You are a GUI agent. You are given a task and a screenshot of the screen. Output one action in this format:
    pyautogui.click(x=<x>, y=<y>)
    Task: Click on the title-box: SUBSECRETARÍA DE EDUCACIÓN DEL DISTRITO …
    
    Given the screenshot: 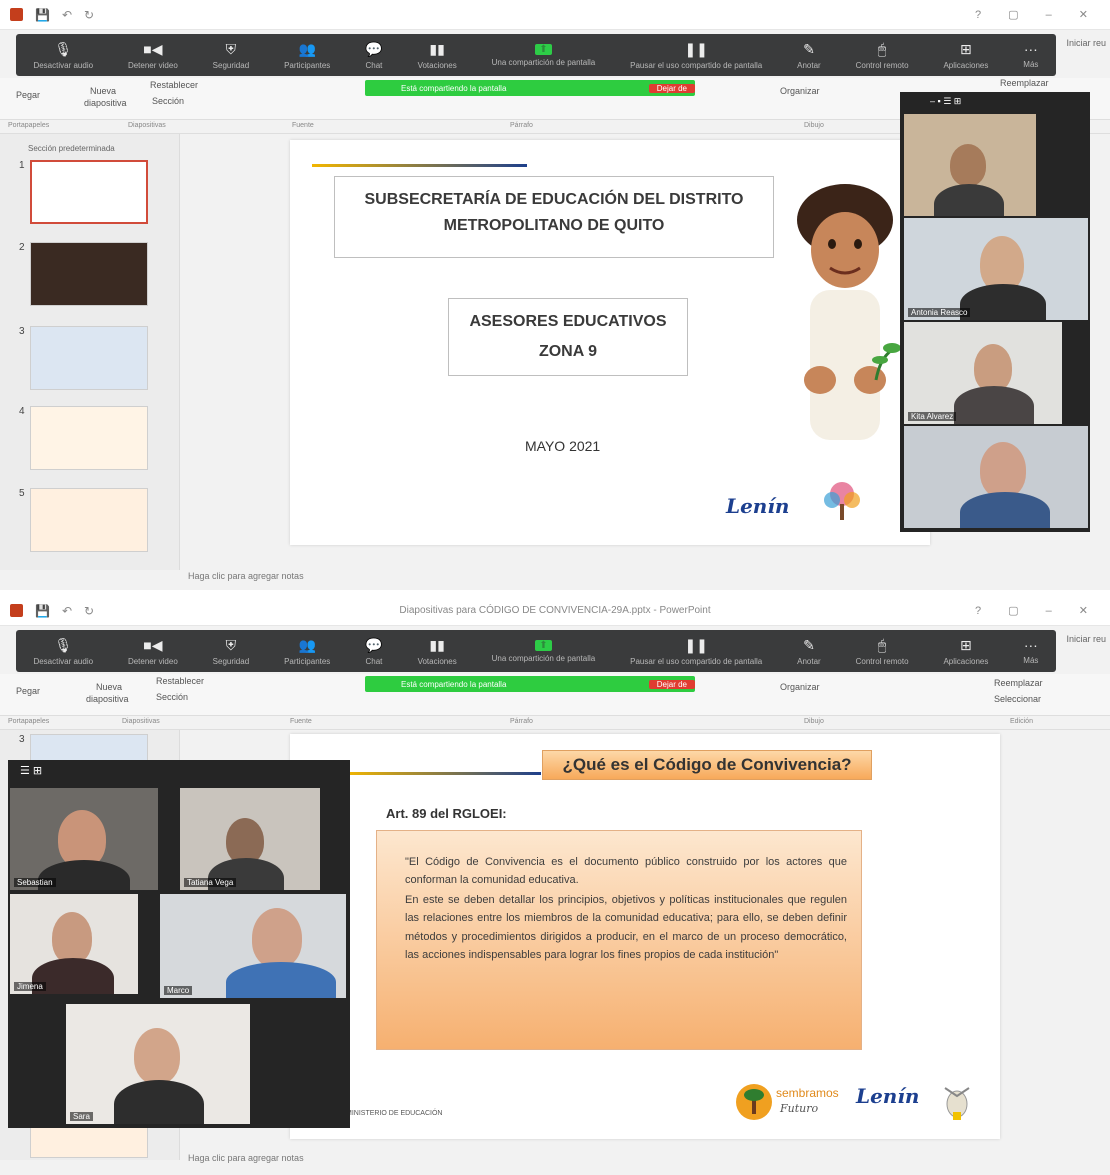 What is the action you would take?
    pyautogui.click(x=554, y=217)
    